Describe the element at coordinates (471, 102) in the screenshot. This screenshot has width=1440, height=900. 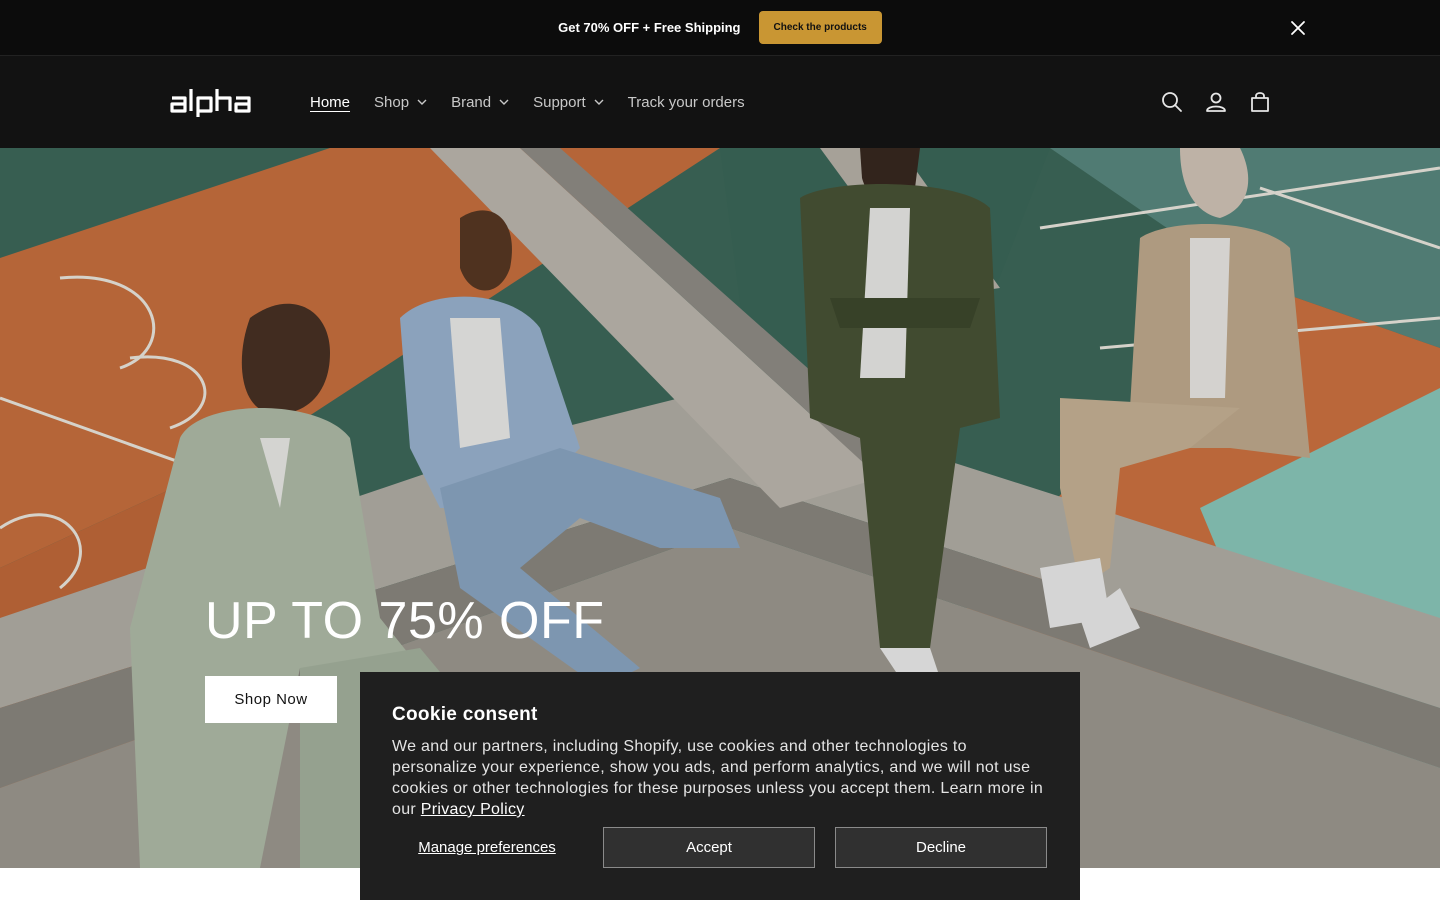
I see `nav-brand-label: Brand` at that location.